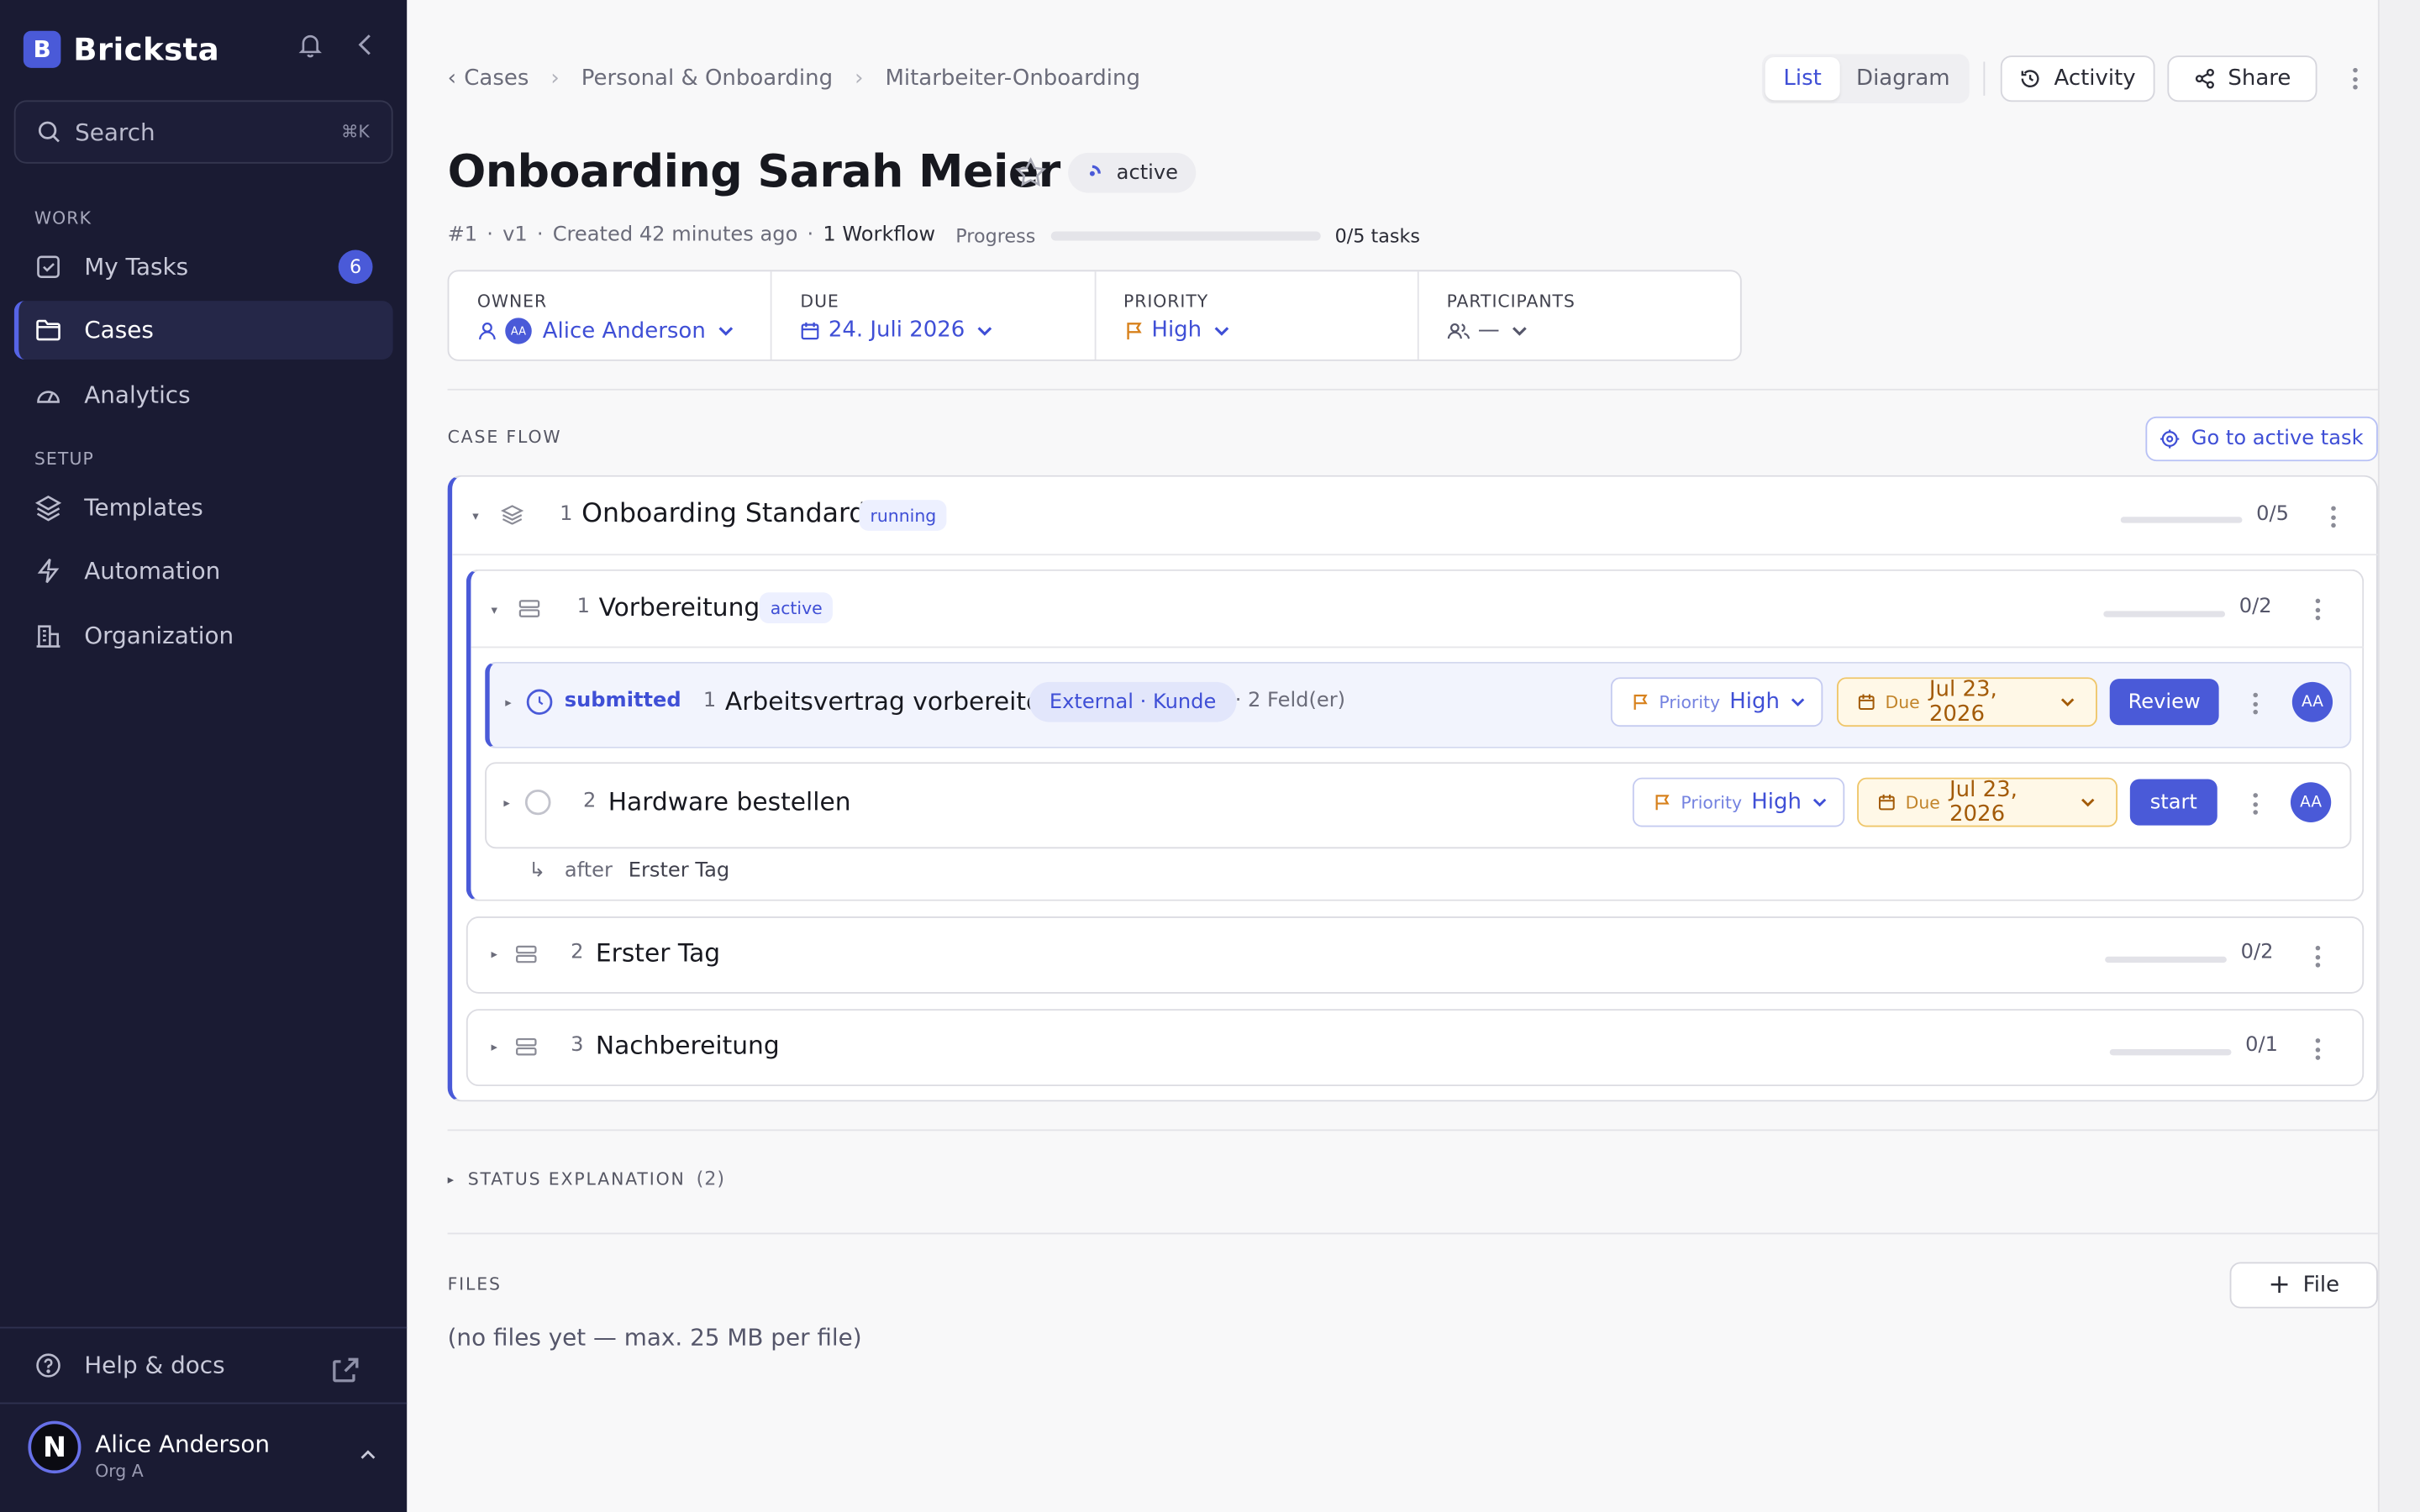  Describe the element at coordinates (204, 1327) in the screenshot. I see `sidebar-divider` at that location.